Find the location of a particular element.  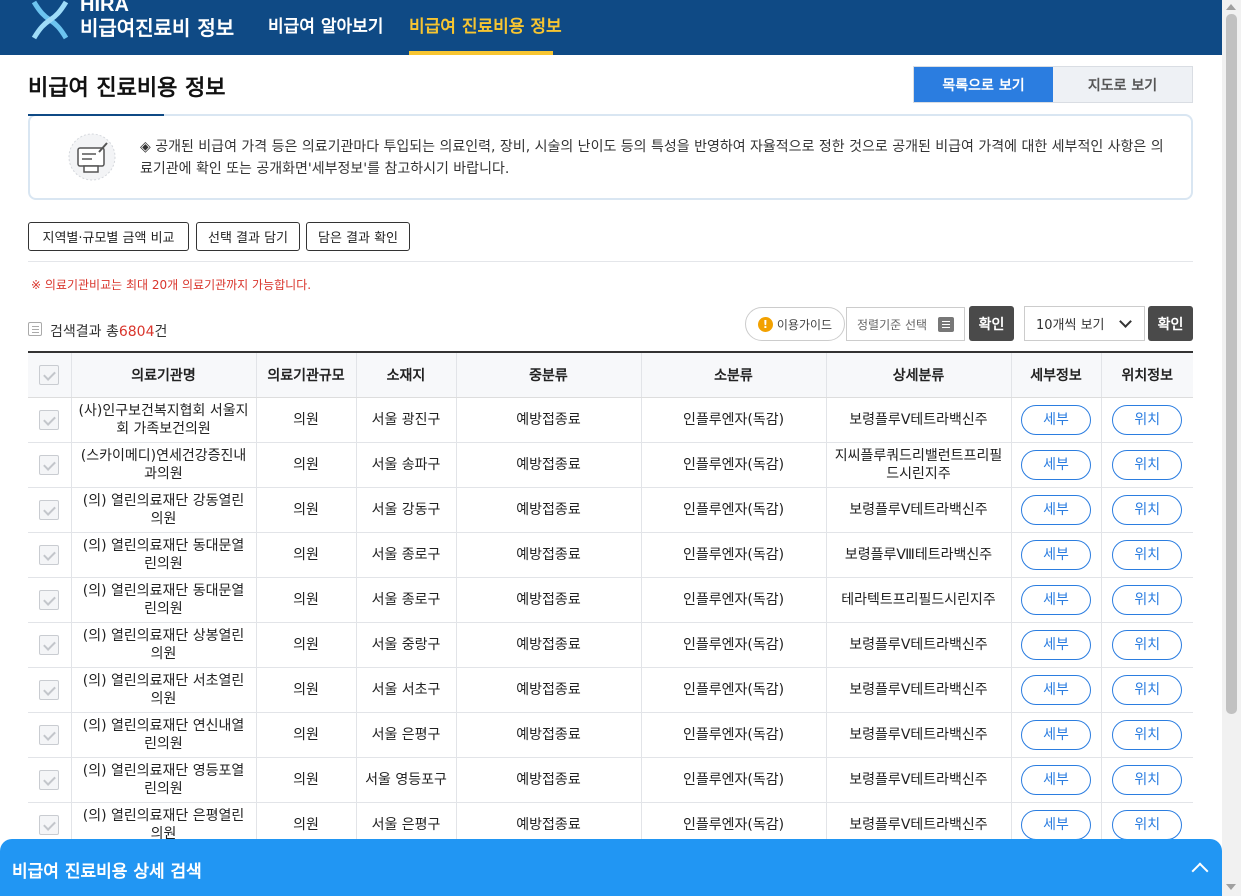

list-view-button: 목록으로 보기 is located at coordinates (983, 84).